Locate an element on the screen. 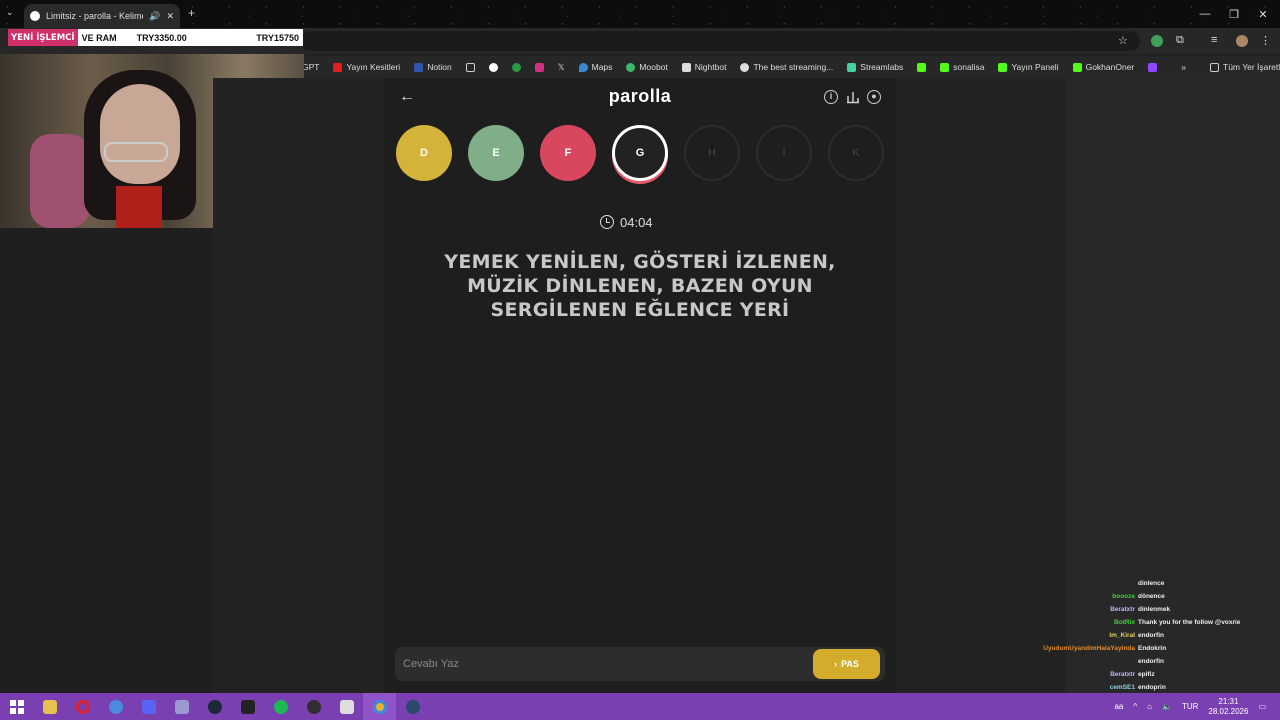 Image resolution: width=1280 pixels, height=720 pixels. bookmark-maps: Maps is located at coordinates (595, 67).